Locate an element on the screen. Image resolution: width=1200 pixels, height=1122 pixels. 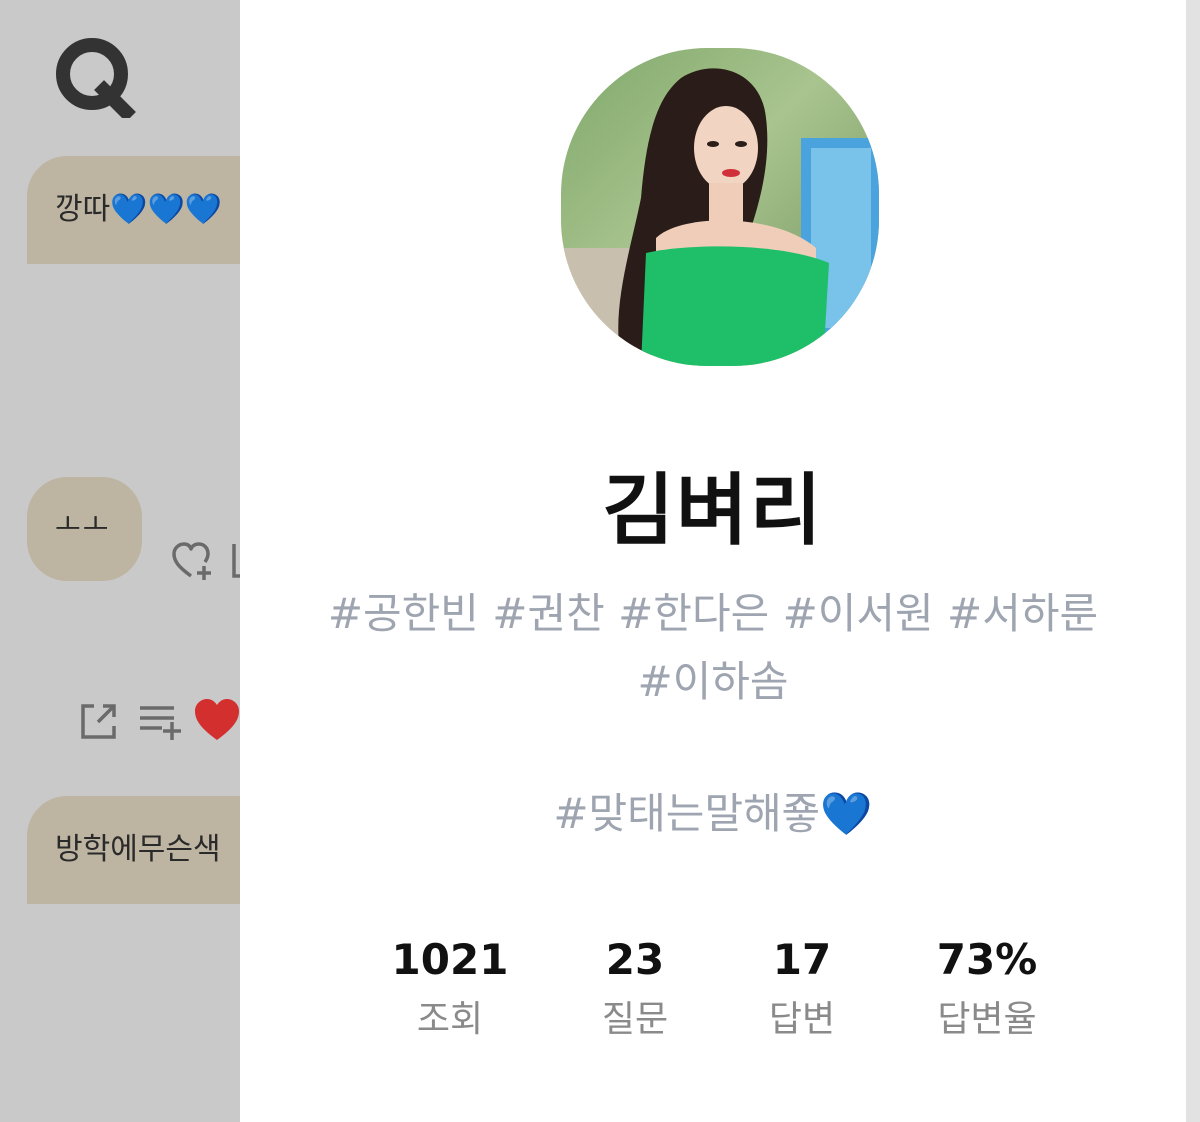
playlist-add-icon is located at coordinates (159, 721).